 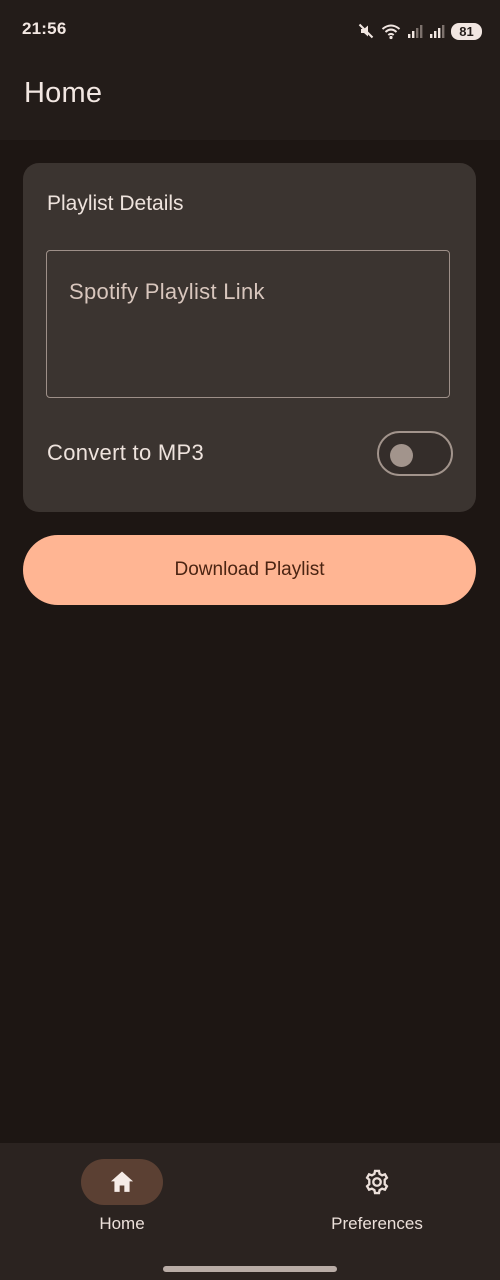 What do you see at coordinates (377, 1182) in the screenshot?
I see `gear-icon` at bounding box center [377, 1182].